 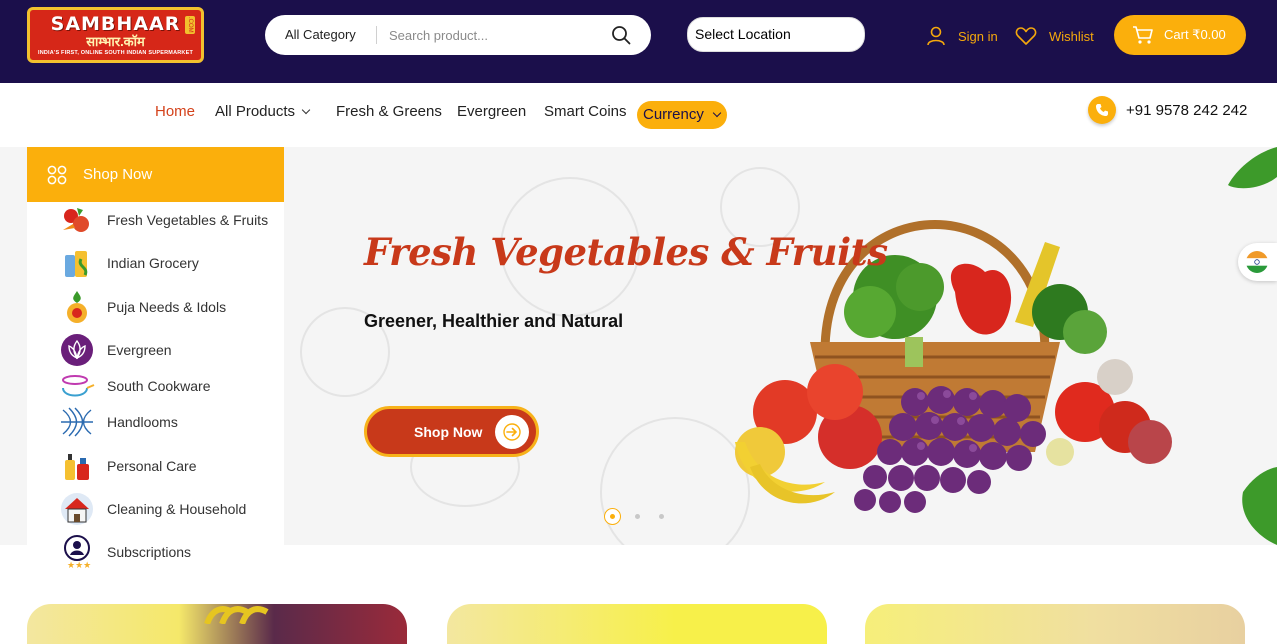 What do you see at coordinates (320, 34) in the screenshot?
I see `category-select: All Category` at bounding box center [320, 34].